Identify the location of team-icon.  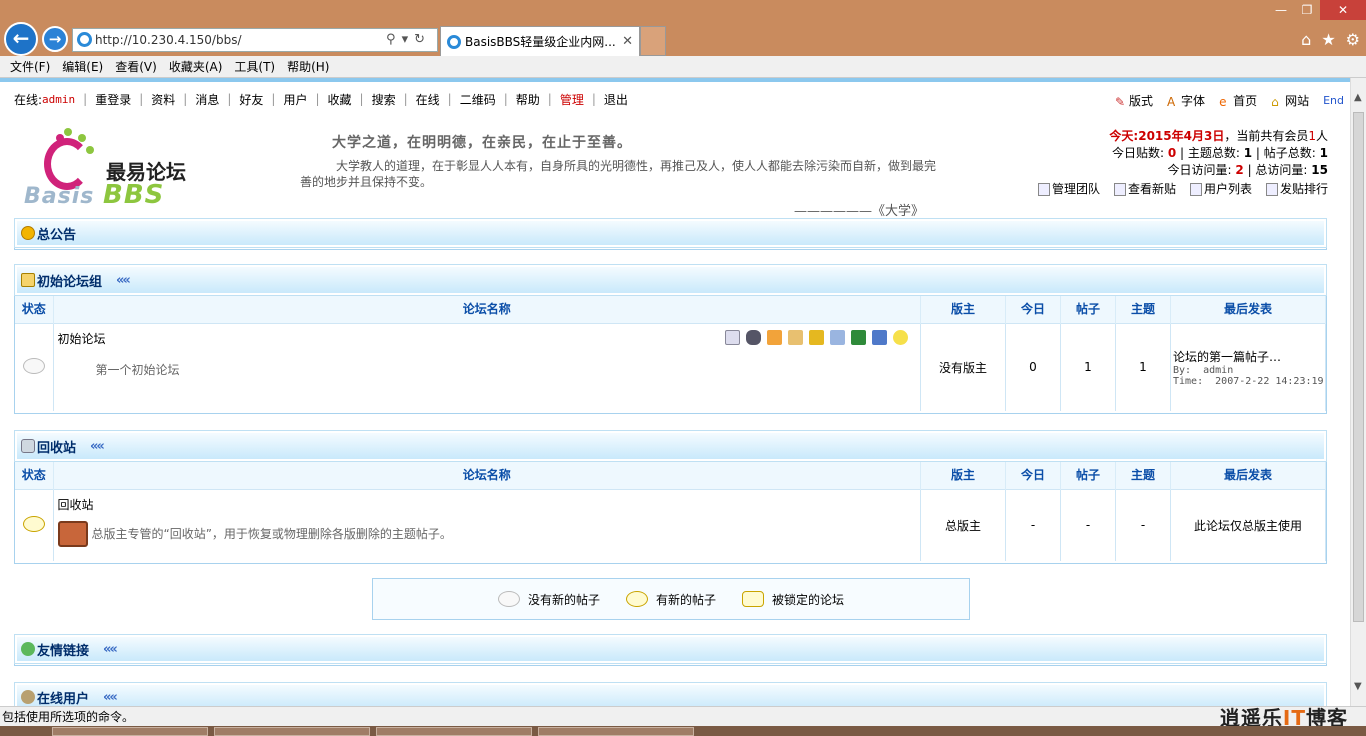
(1043, 189).